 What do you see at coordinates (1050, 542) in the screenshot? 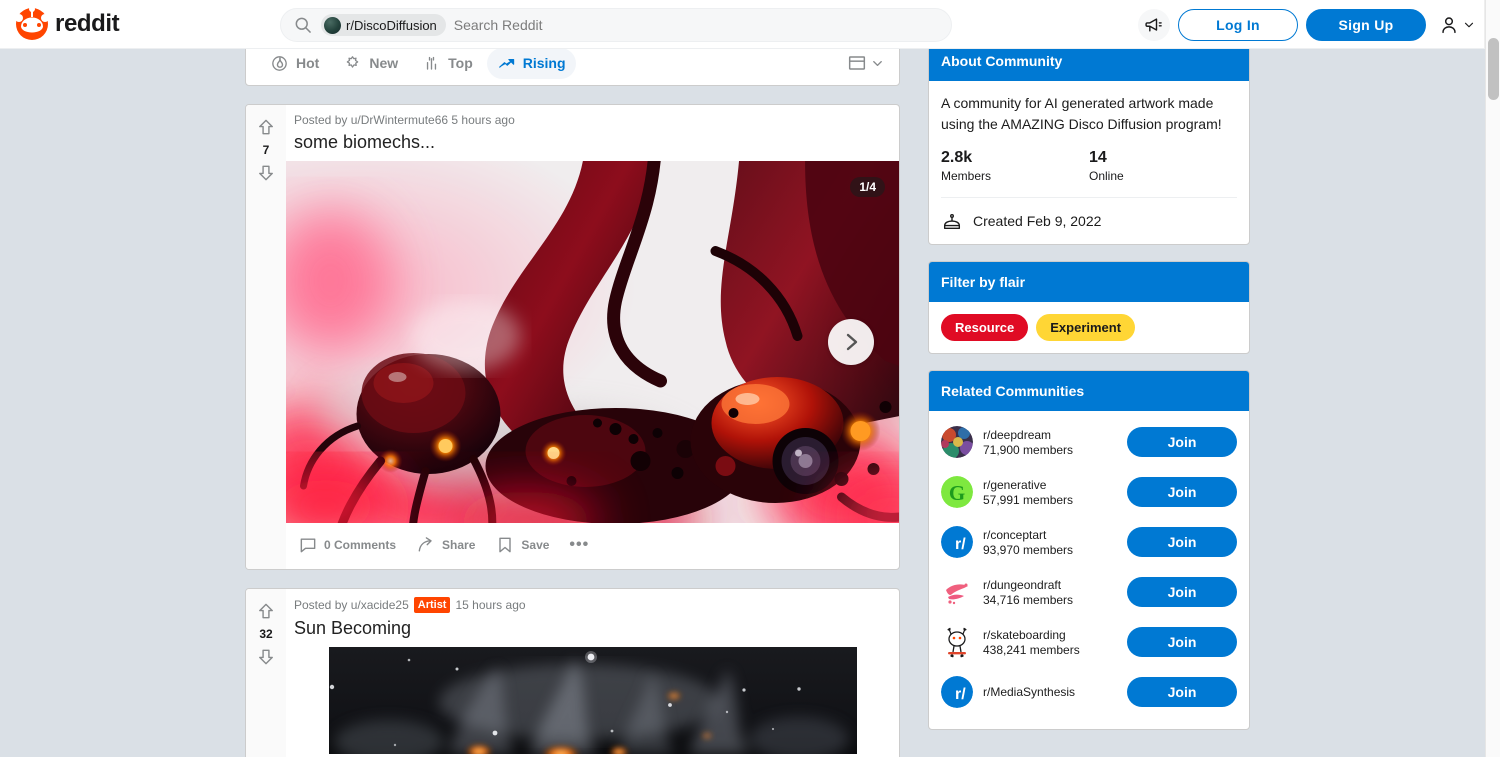
I see `community-info: r/conceptart 93,970 members` at bounding box center [1050, 542].